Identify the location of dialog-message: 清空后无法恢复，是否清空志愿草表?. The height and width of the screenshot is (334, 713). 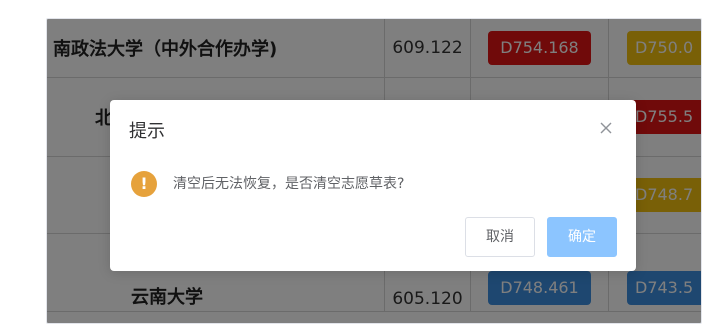
(289, 184).